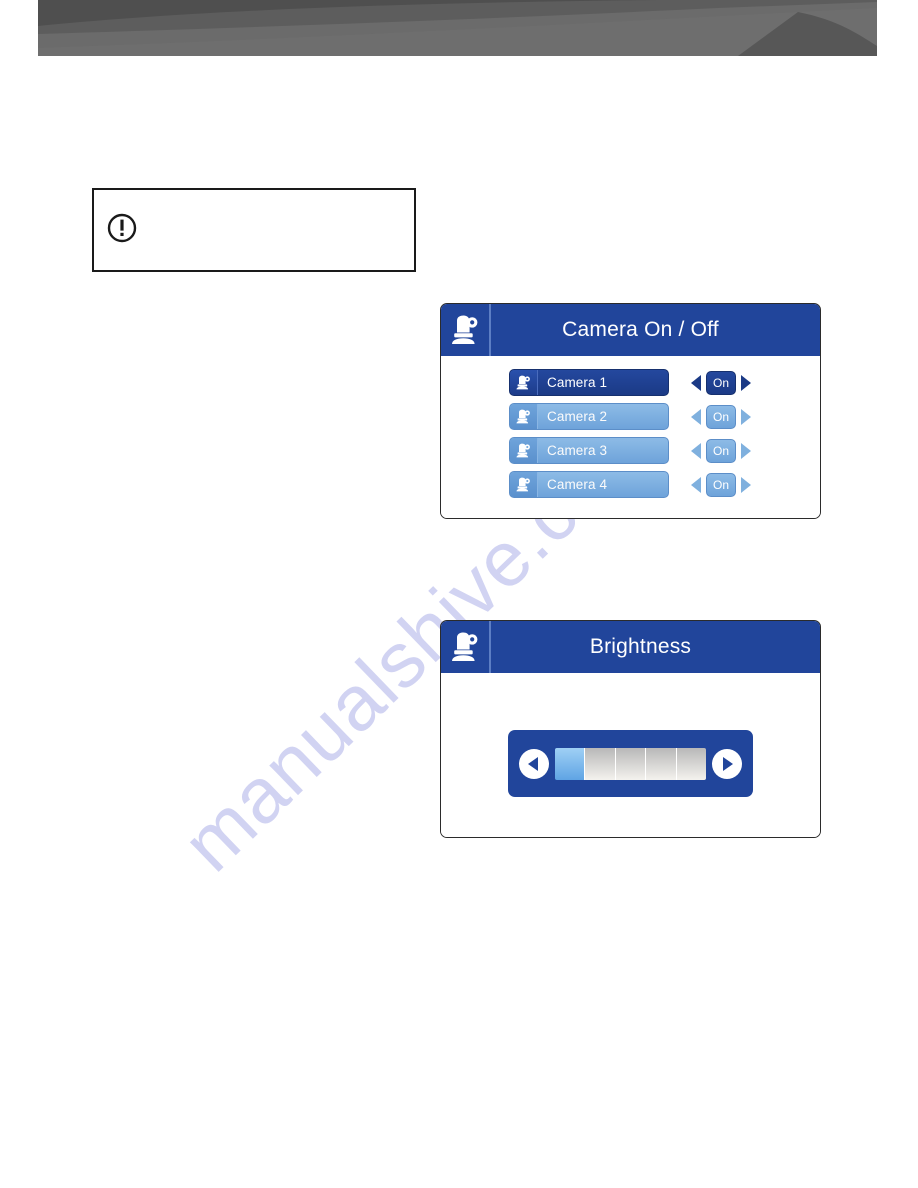 This screenshot has width=918, height=1188. What do you see at coordinates (122, 228) in the screenshot?
I see `exclamation-circle-icon` at bounding box center [122, 228].